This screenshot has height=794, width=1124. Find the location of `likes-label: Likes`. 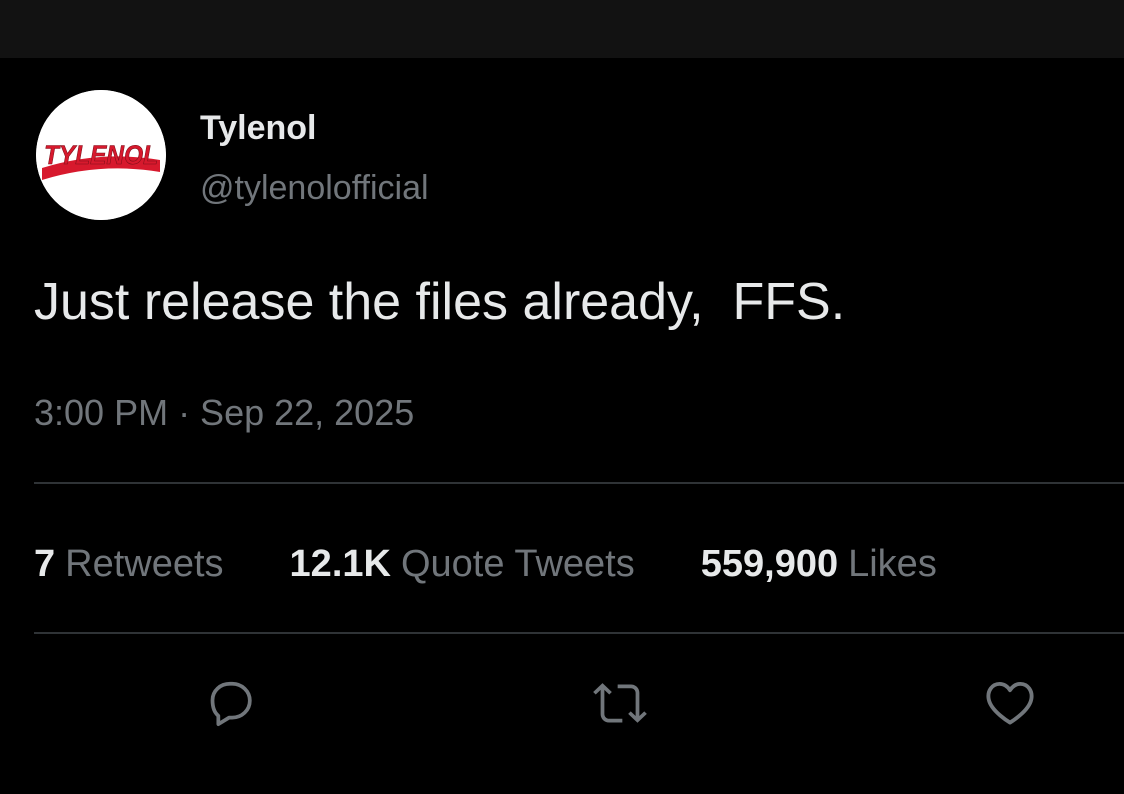

likes-label: Likes is located at coordinates (892, 564).